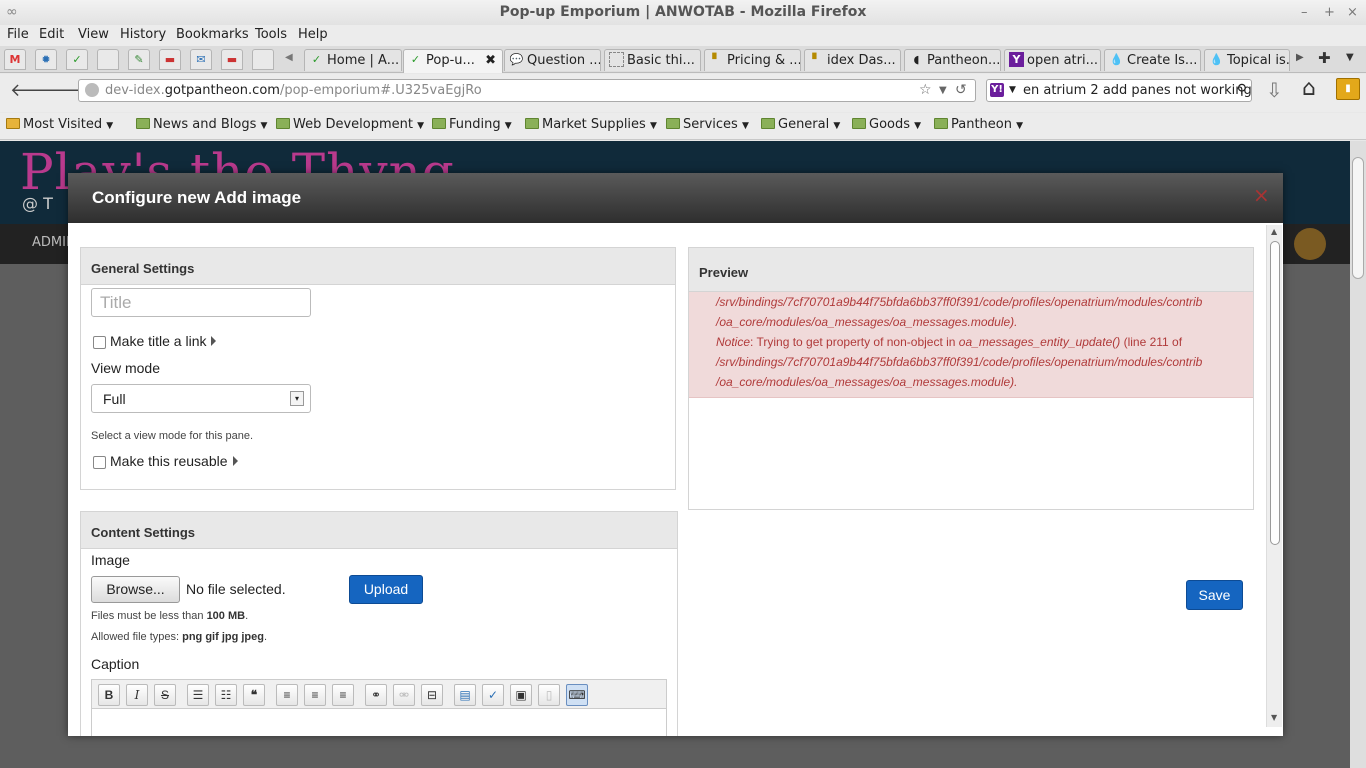  What do you see at coordinates (1261, 195) in the screenshot?
I see `modal-close-icon: ×` at bounding box center [1261, 195].